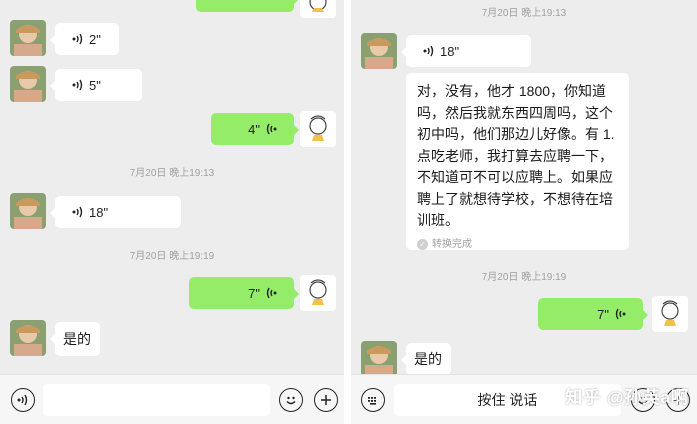 The image size is (697, 424). Describe the element at coordinates (627, 397) in the screenshot. I see `watermark: 知乎 @孙英a啊` at that location.